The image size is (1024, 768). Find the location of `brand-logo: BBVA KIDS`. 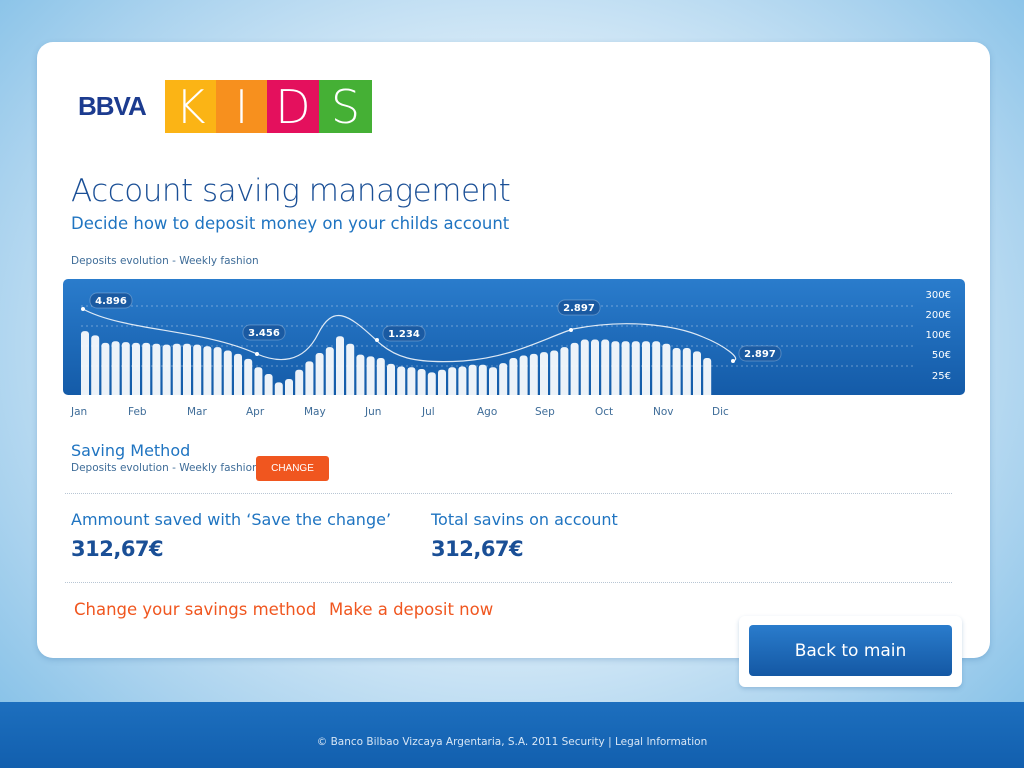

brand-logo: BBVA KIDS is located at coordinates (225, 107).